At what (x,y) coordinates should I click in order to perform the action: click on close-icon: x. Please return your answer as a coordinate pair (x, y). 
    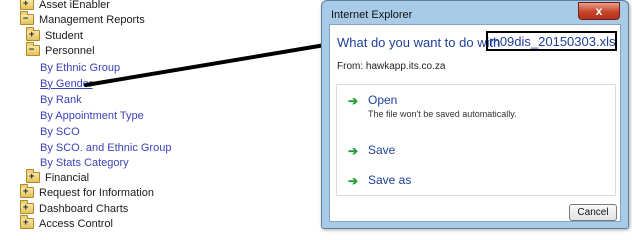
    Looking at the image, I should click on (599, 11).